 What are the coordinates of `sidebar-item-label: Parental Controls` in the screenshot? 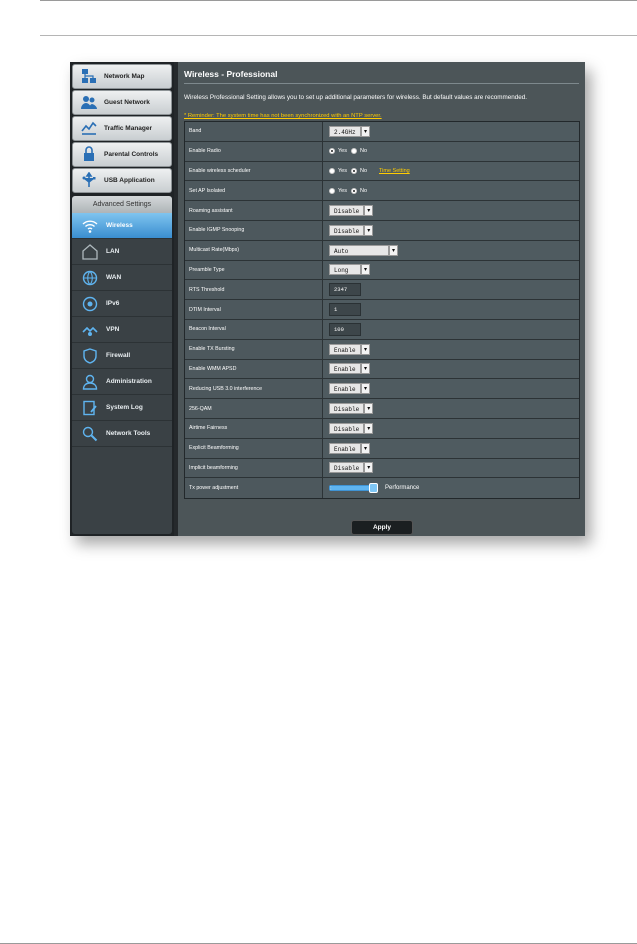 It's located at (131, 154).